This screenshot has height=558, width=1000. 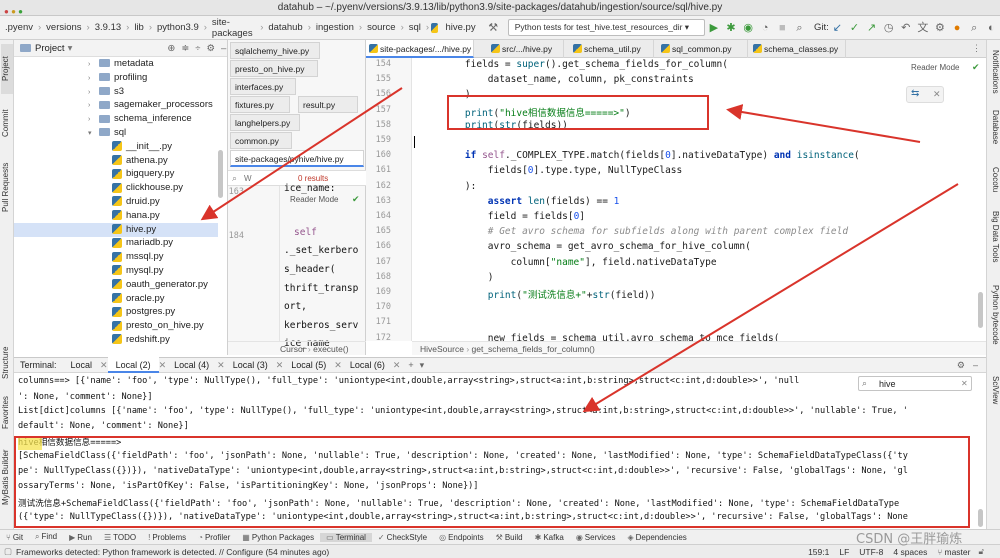 I want to click on bottom-tool-checkstyle: ✓ CheckStyle, so click(x=402, y=537).